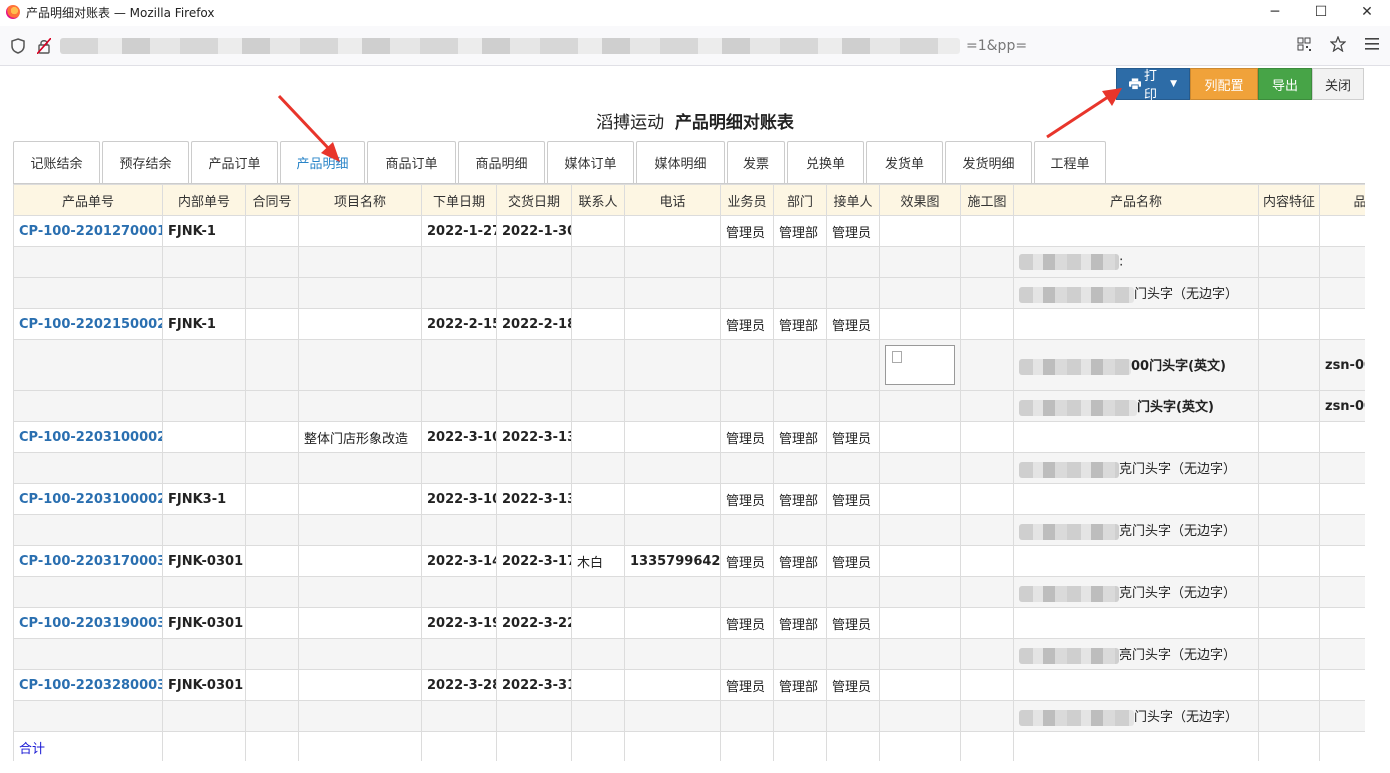  What do you see at coordinates (590, 162) in the screenshot?
I see `tab-6: 媒体订单` at bounding box center [590, 162].